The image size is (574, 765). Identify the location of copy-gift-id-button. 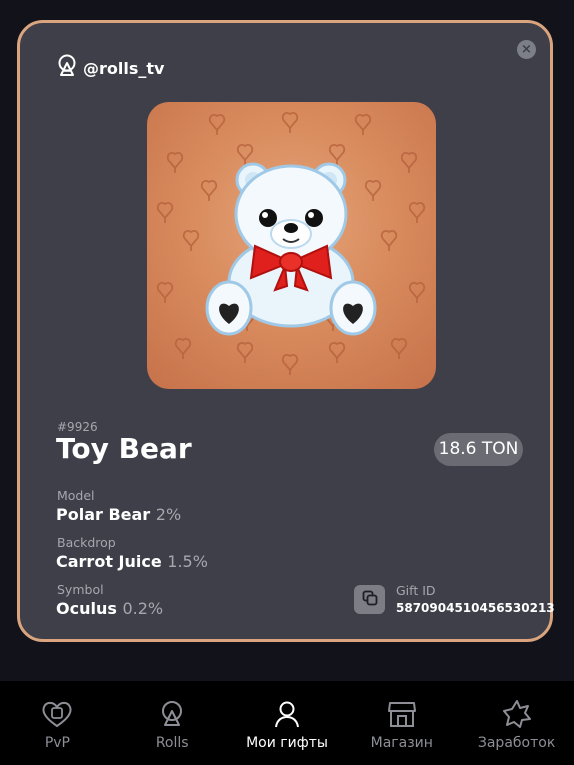
(369, 599).